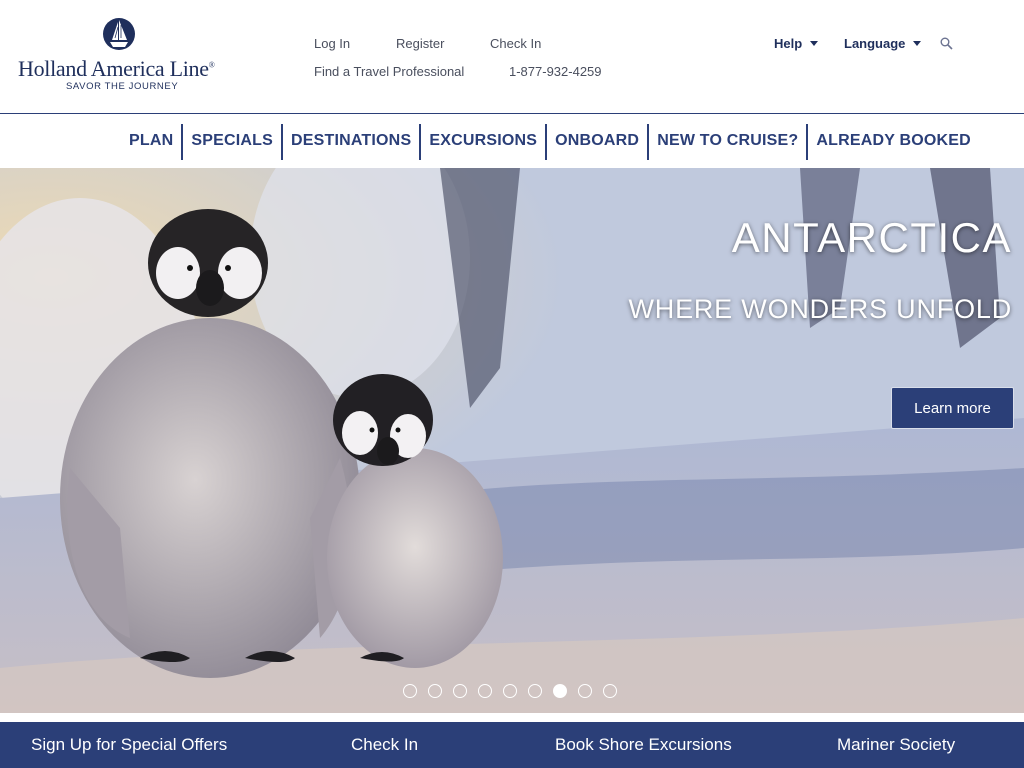  Describe the element at coordinates (643, 745) in the screenshot. I see `book-shore-excursions-link: Book Shore Excursions` at that location.